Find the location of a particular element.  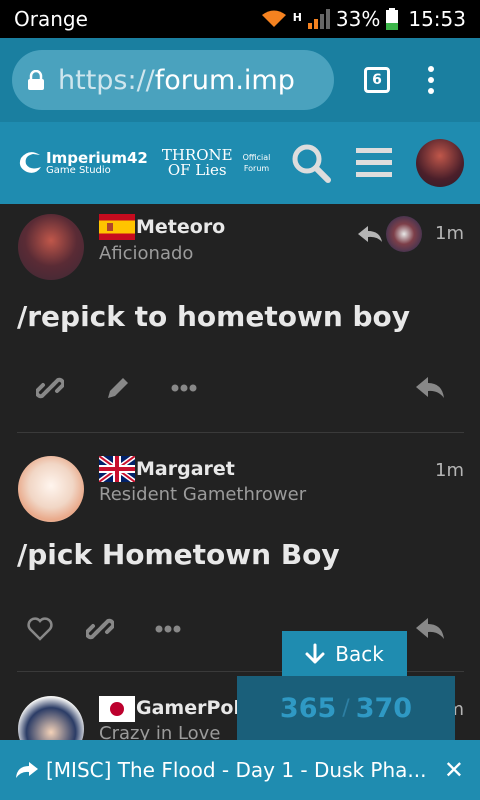

post-username: Meteoro is located at coordinates (180, 227).